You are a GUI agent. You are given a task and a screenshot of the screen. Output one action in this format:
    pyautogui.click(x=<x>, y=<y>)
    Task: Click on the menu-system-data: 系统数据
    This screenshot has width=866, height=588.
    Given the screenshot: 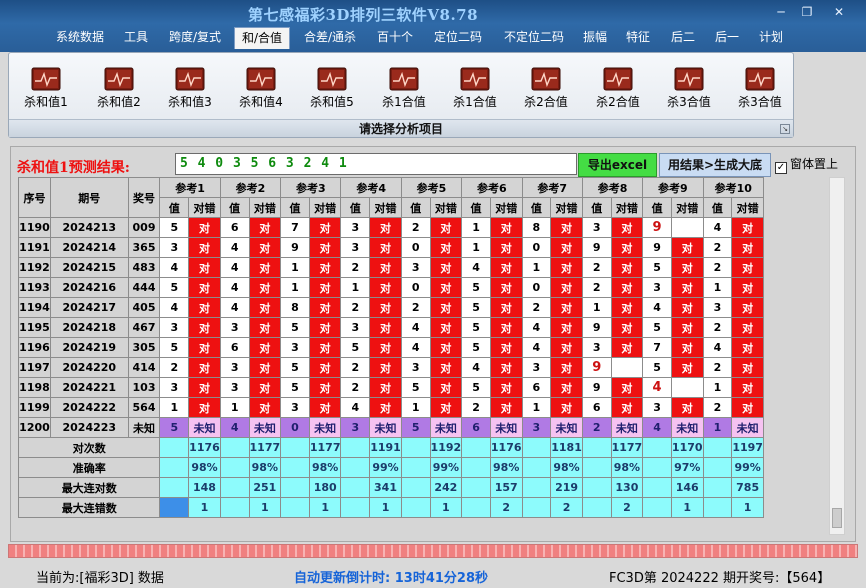 What is the action you would take?
    pyautogui.click(x=80, y=38)
    